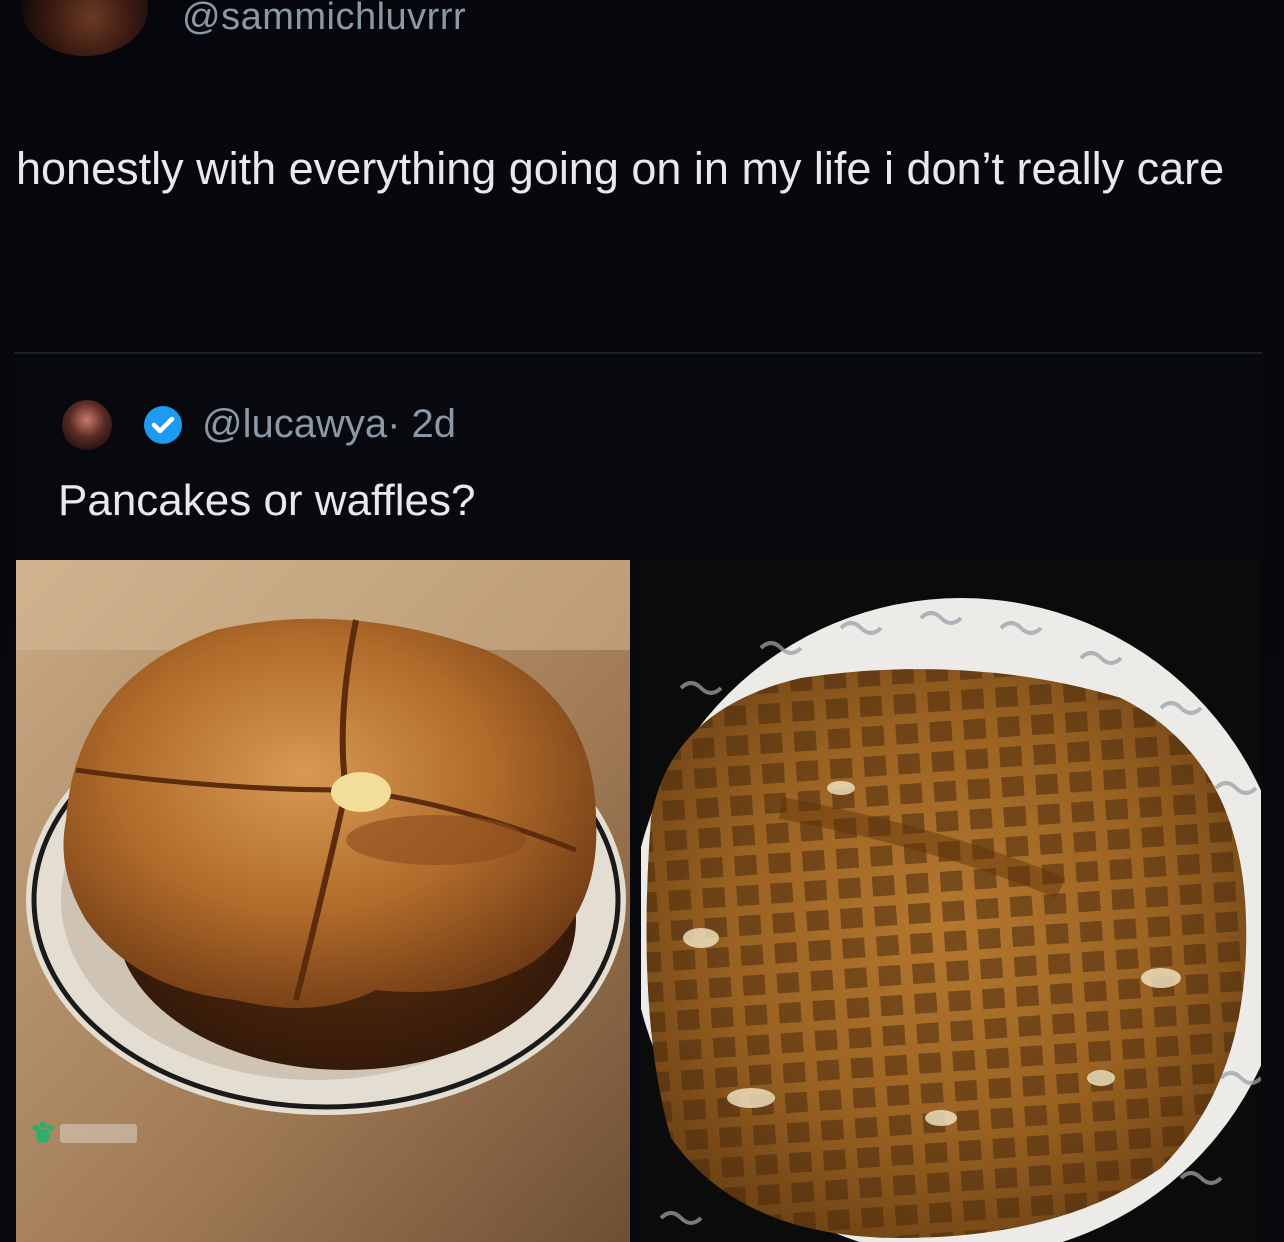  I want to click on author-avatar, so click(85, 28).